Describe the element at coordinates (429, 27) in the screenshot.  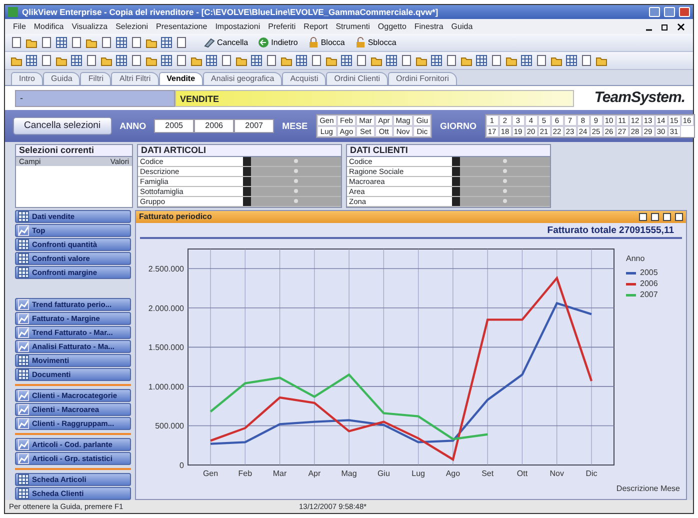
I see `menu-item: Finestra` at that location.